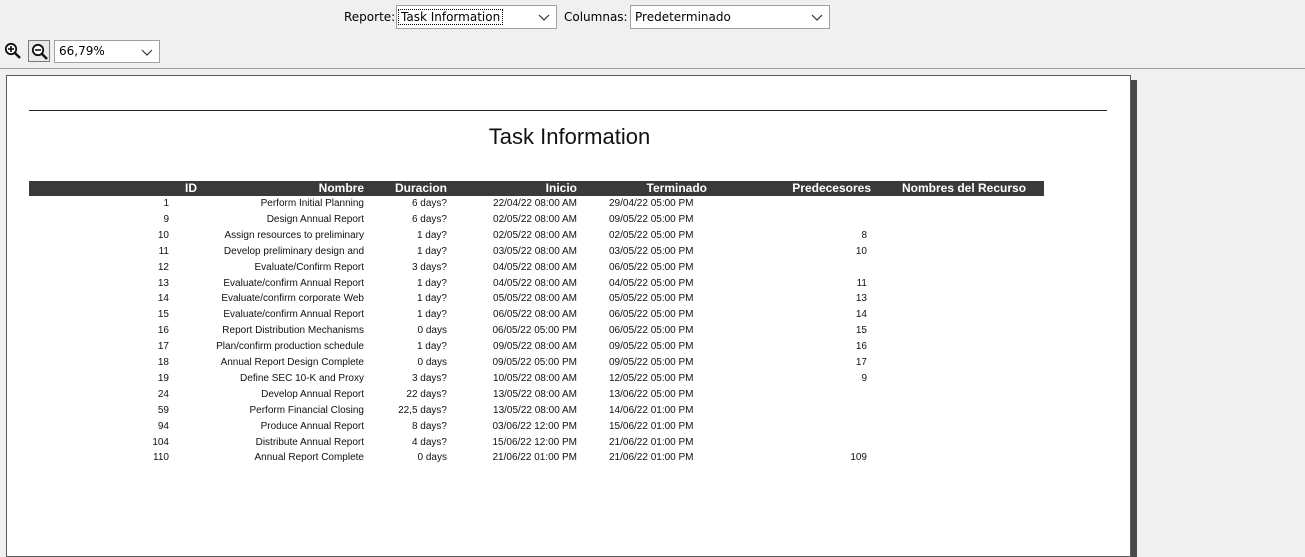 The image size is (1305, 557). I want to click on cell-name: Develop Annual Report, so click(312, 394).